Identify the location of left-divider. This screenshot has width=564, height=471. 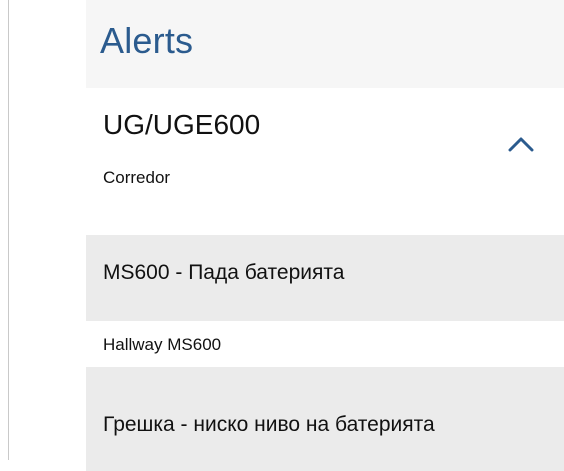
(8, 230).